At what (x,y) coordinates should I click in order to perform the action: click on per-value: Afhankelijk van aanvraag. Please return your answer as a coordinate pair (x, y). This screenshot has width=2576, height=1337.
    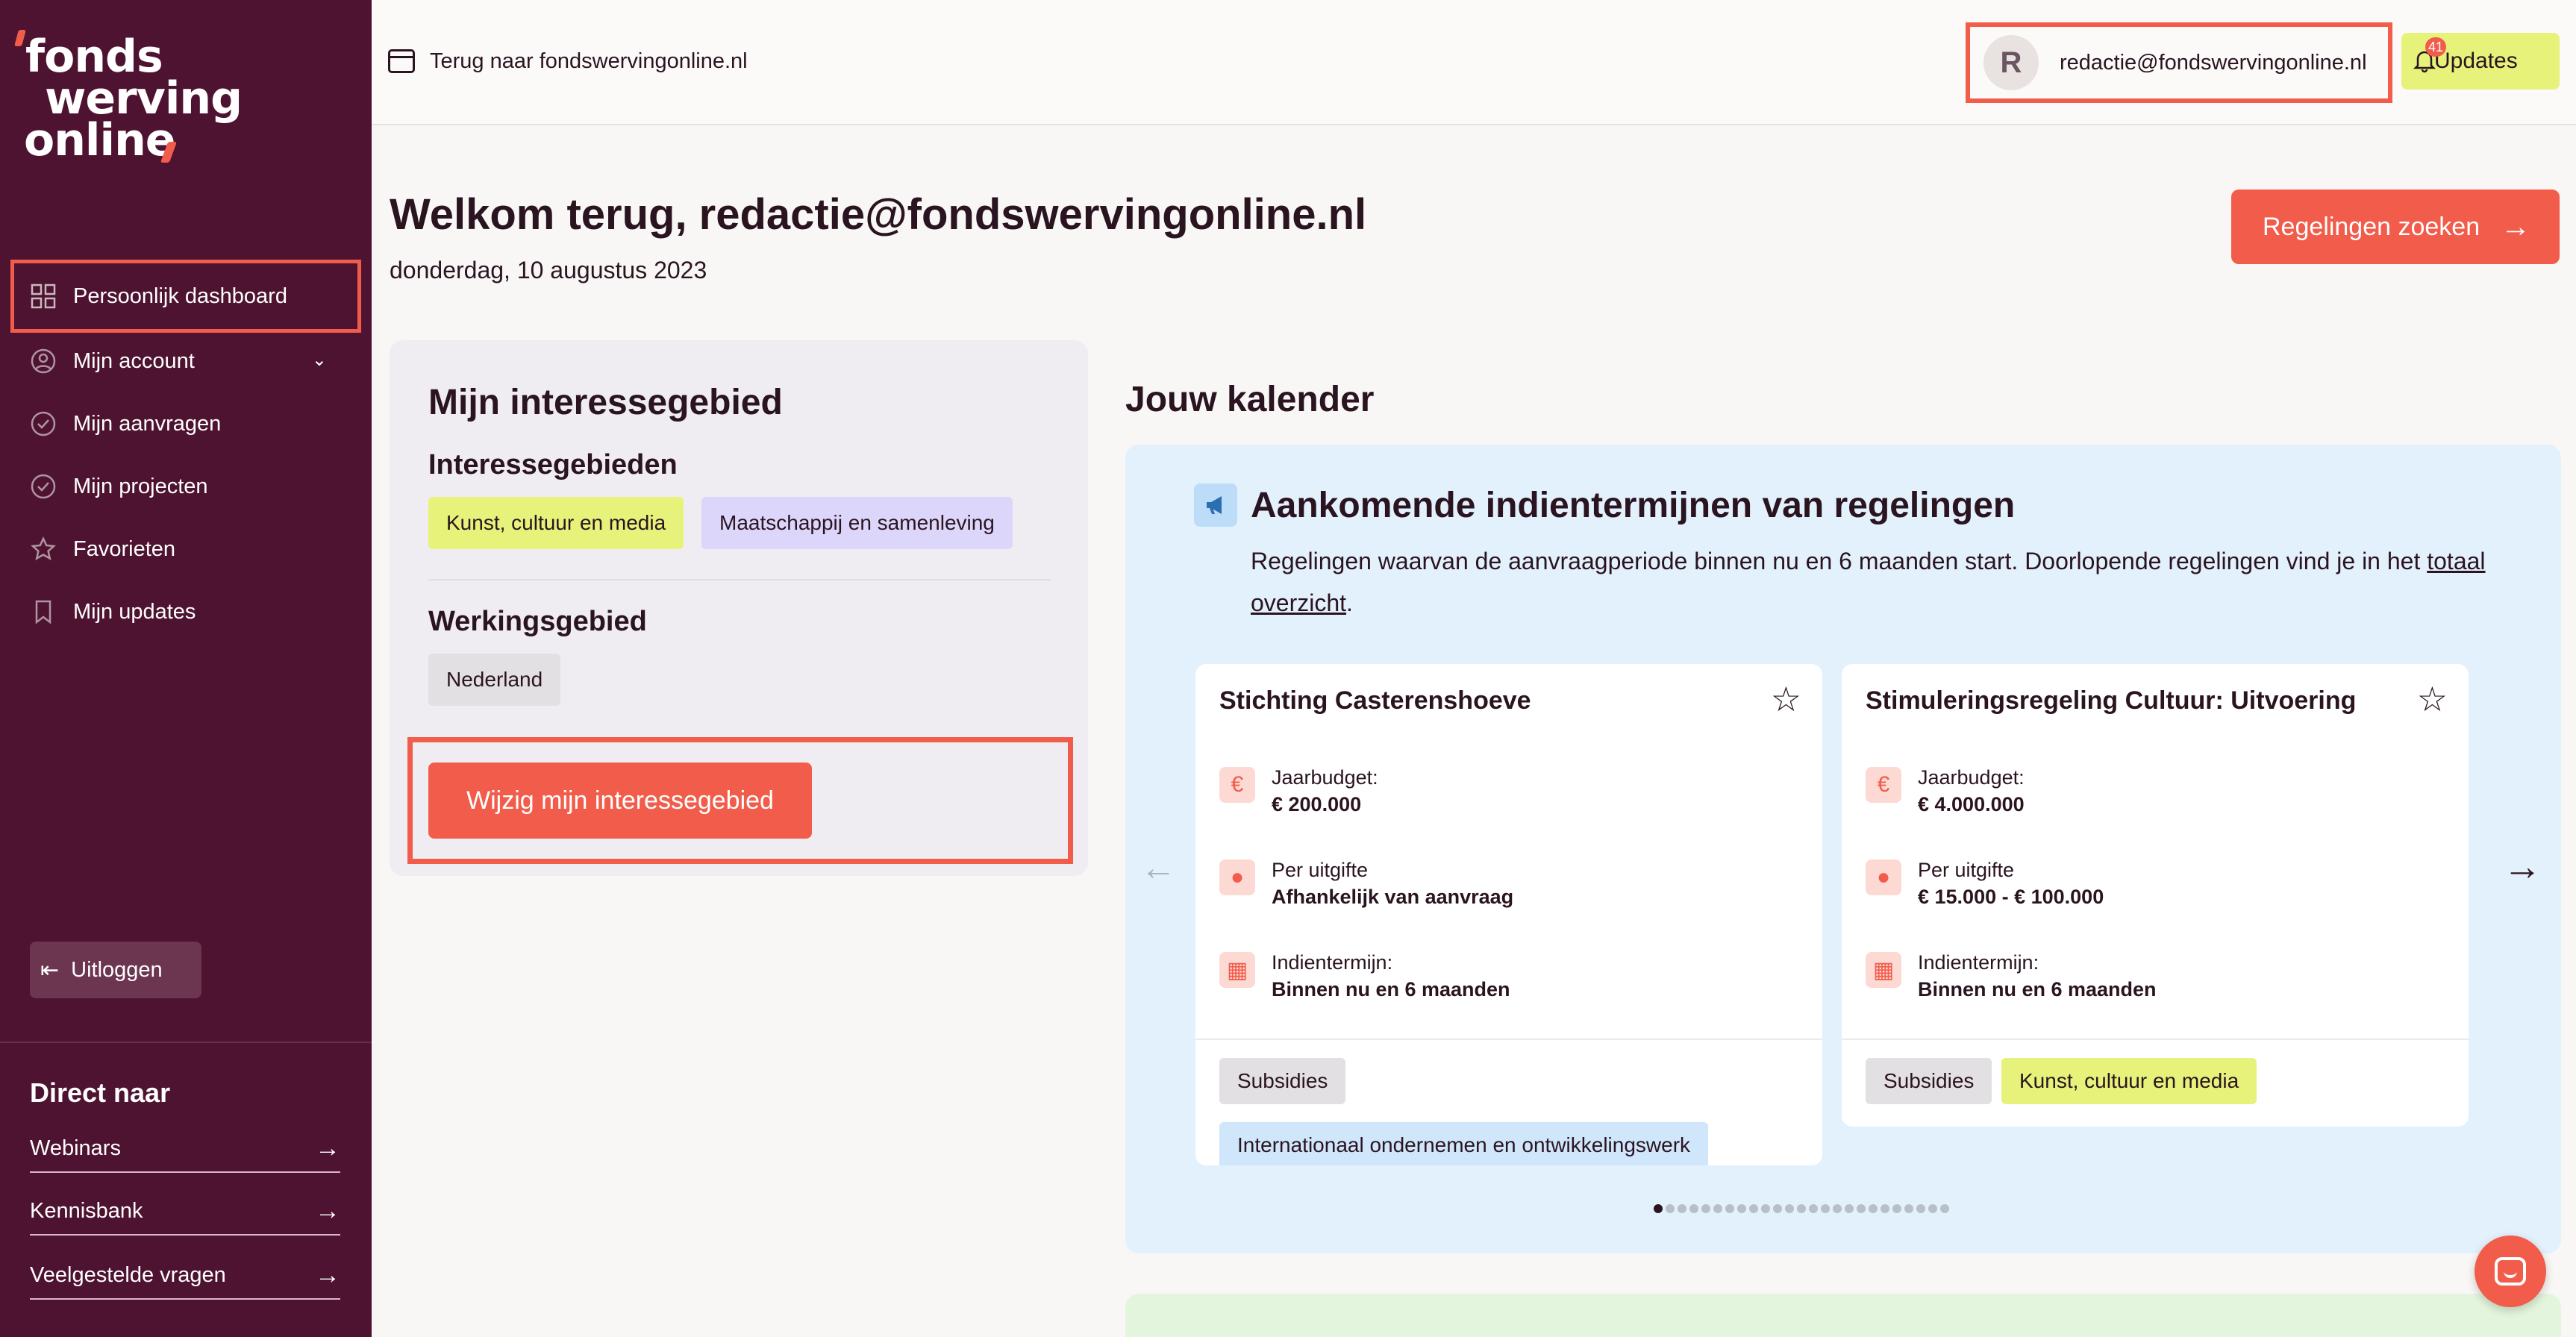
    Looking at the image, I should click on (1393, 897).